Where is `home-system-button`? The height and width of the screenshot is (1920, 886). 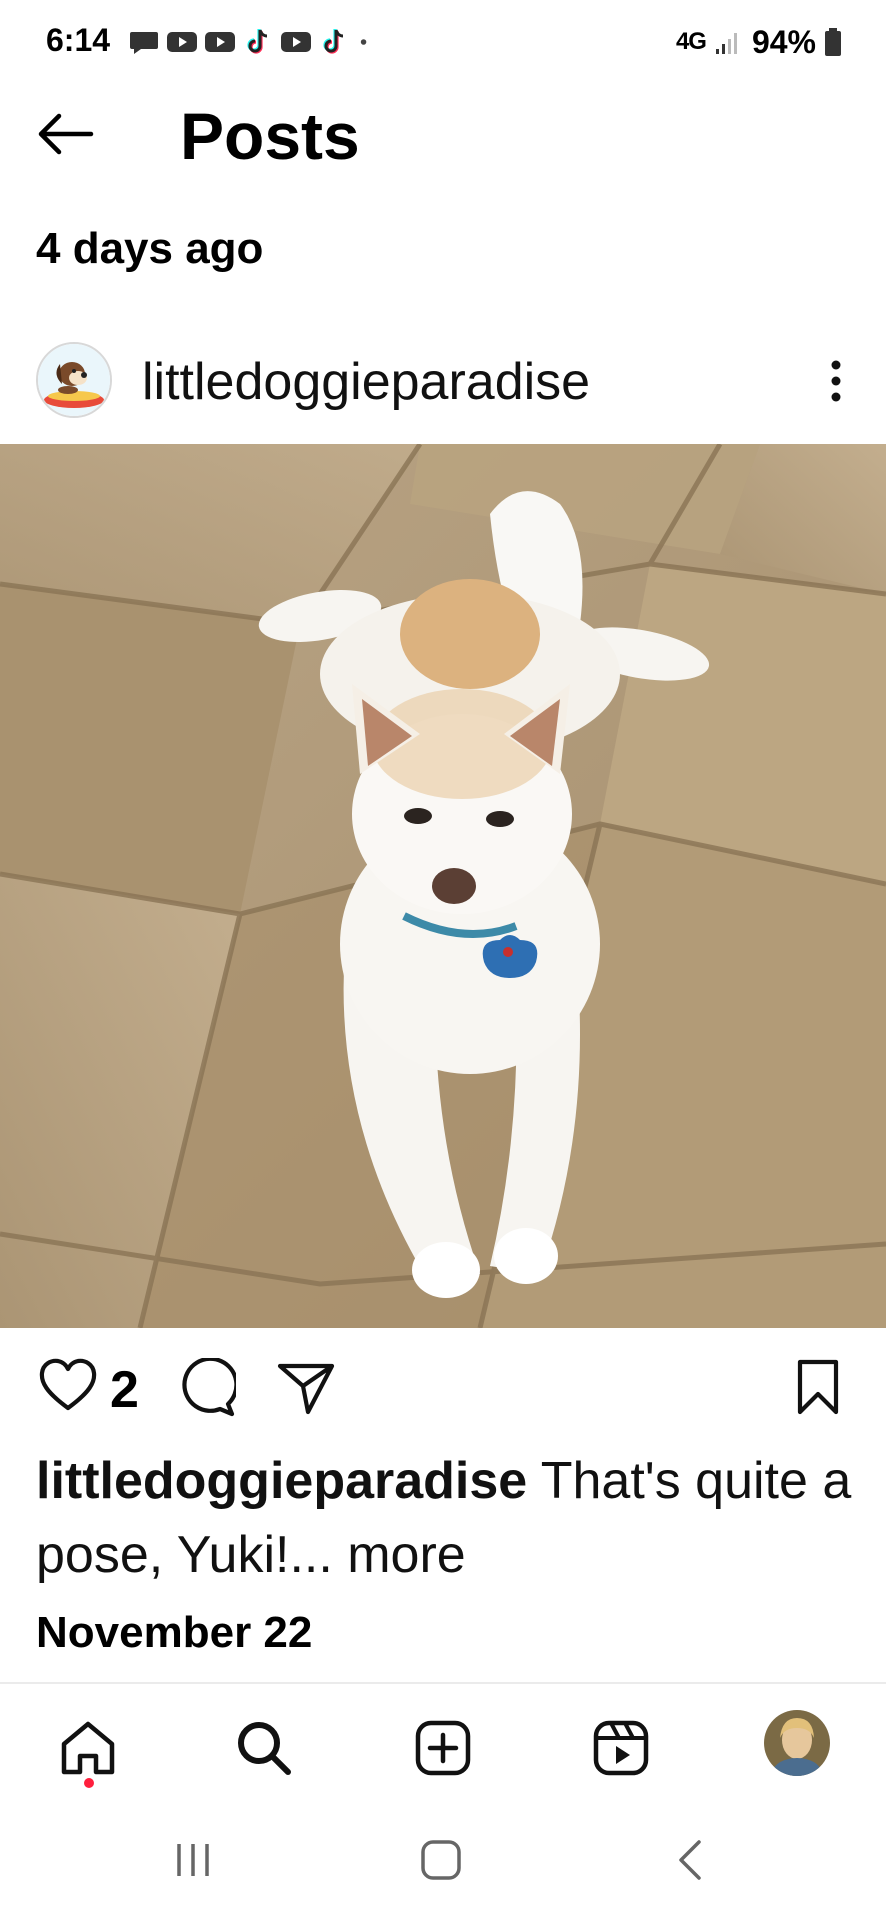 home-system-button is located at coordinates (441, 1860).